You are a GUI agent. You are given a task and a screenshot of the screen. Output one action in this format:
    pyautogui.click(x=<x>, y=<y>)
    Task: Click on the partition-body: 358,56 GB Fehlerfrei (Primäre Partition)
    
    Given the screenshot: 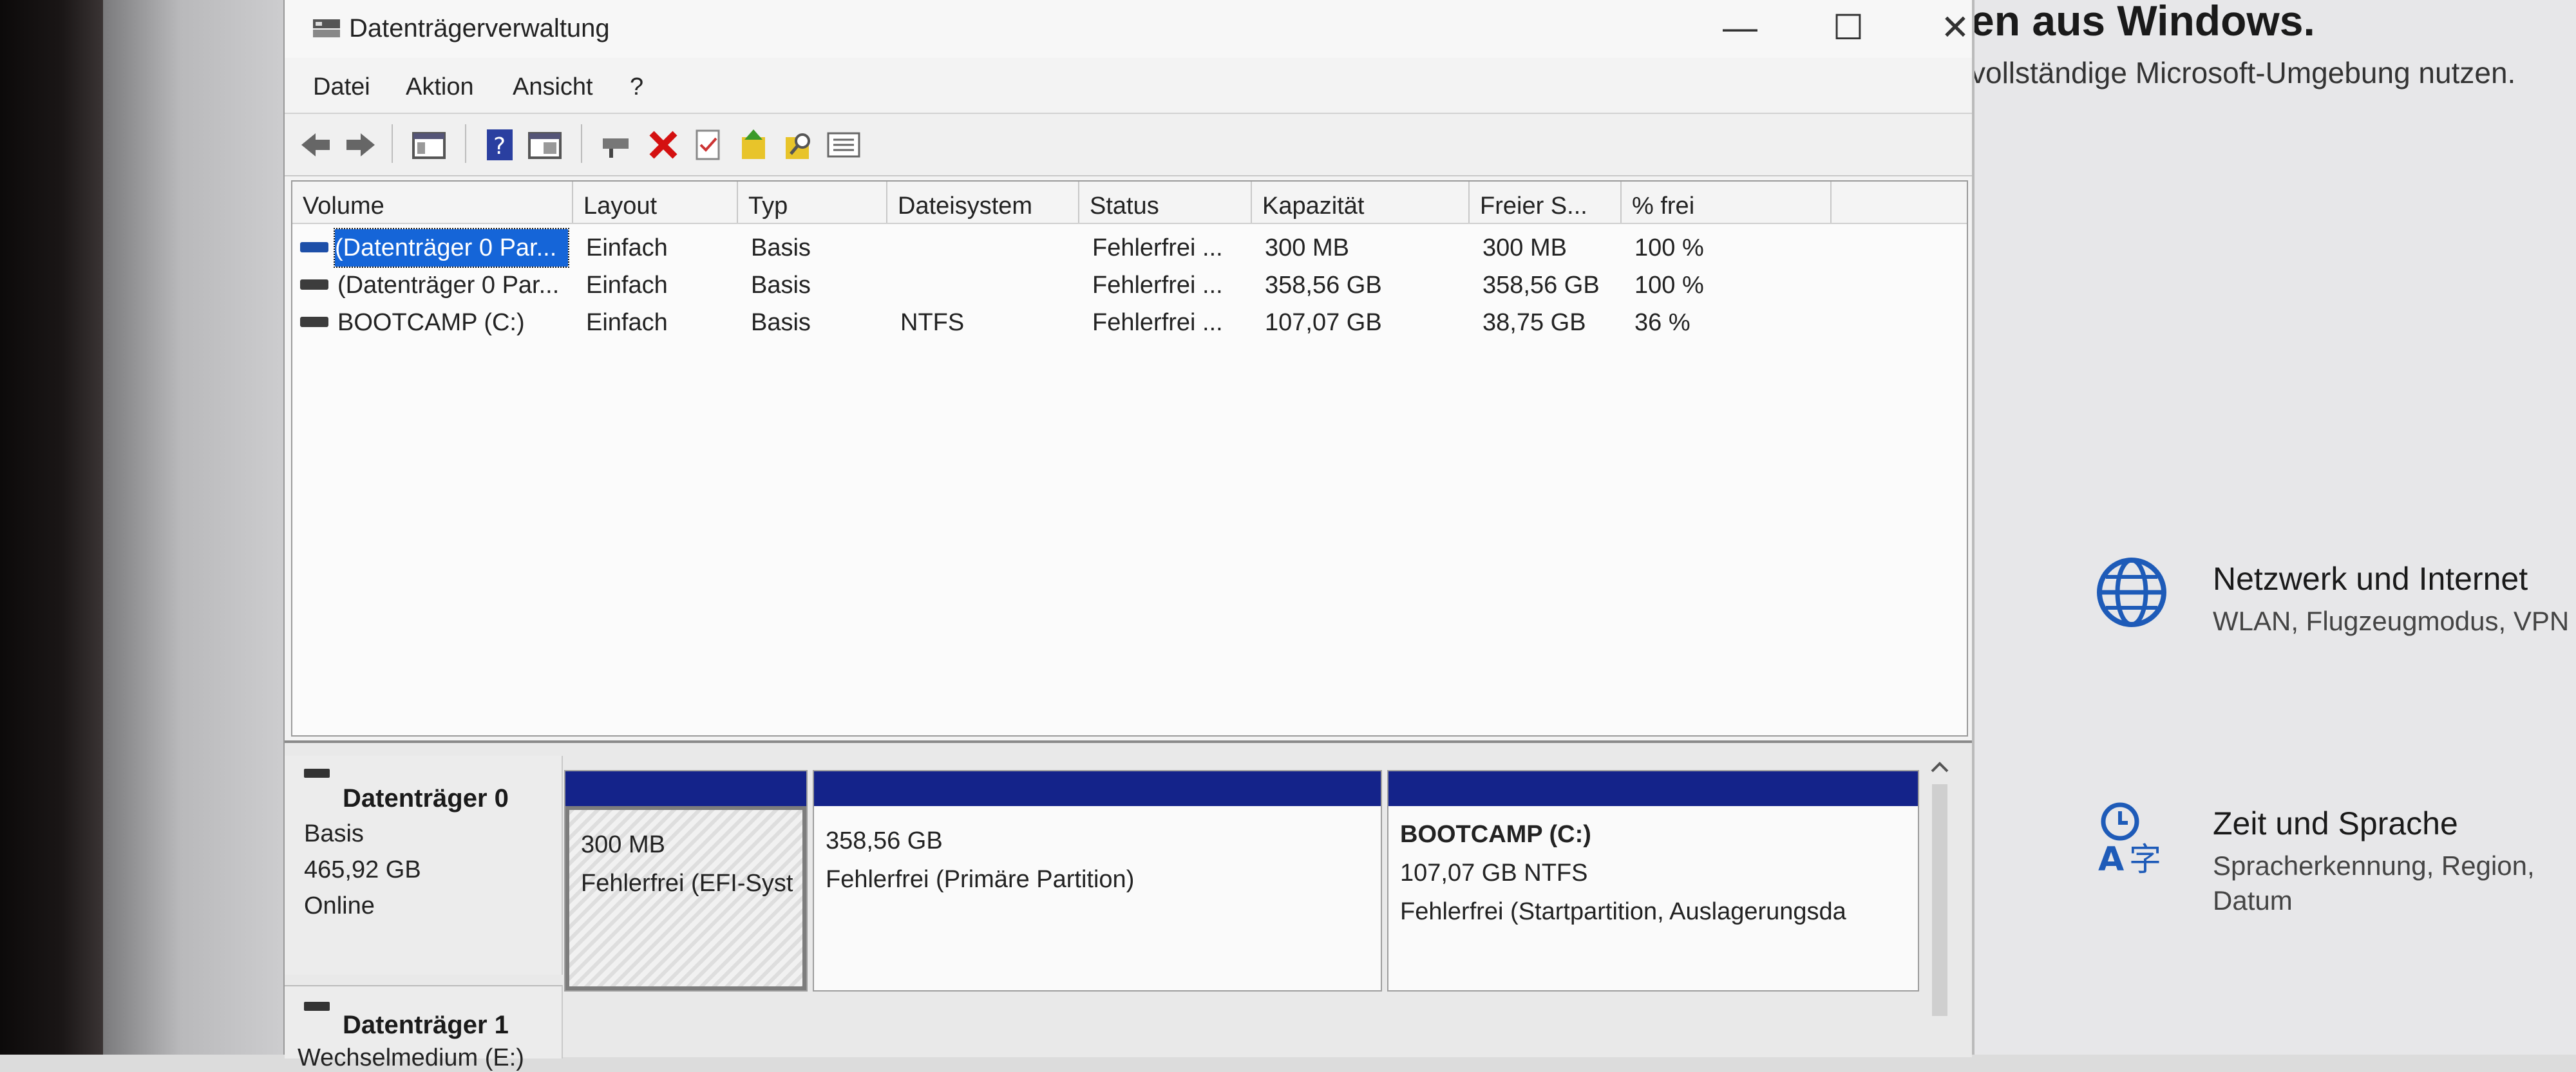 What is the action you would take?
    pyautogui.click(x=1097, y=898)
    